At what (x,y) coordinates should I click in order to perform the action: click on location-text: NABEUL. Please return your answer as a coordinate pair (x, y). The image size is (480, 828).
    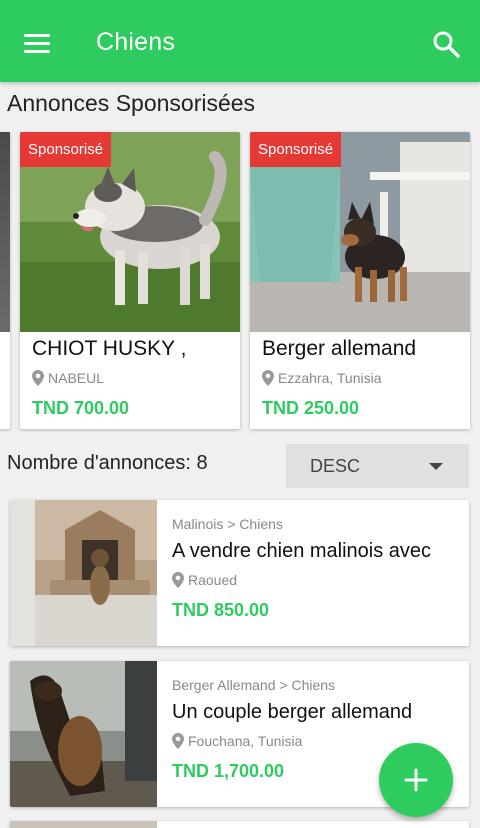
    Looking at the image, I should click on (76, 378).